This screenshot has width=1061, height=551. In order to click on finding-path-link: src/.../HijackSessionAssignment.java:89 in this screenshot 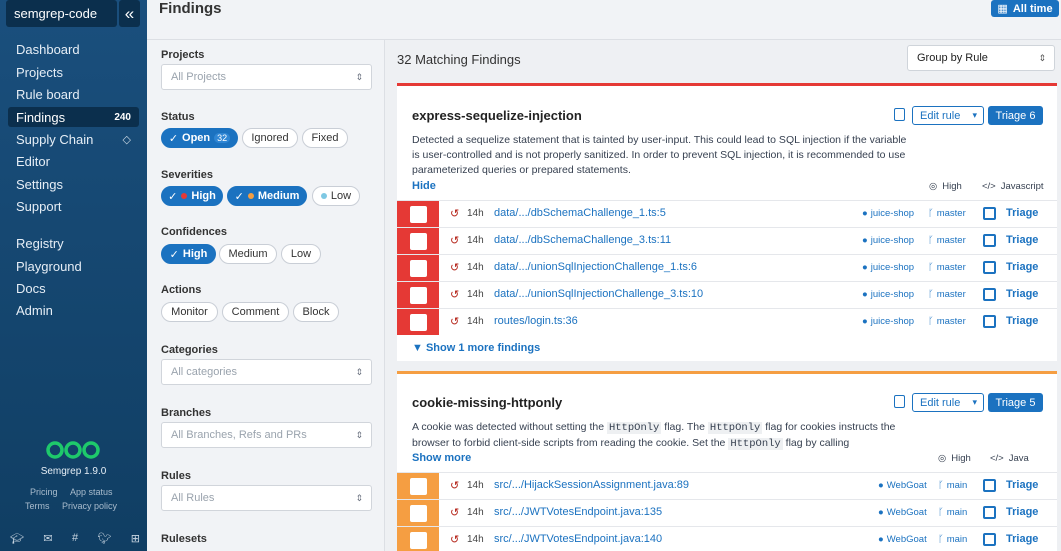, I will do `click(591, 485)`.